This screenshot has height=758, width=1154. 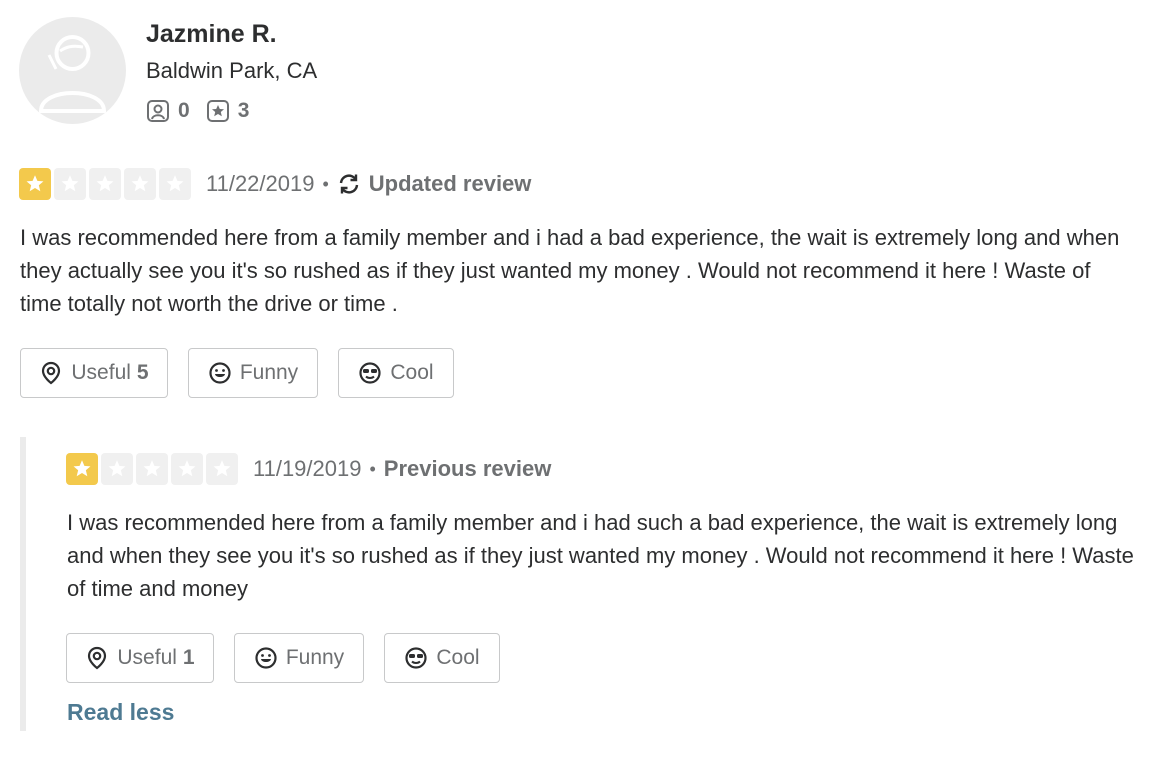 I want to click on read-less-link: Read less, so click(x=120, y=712).